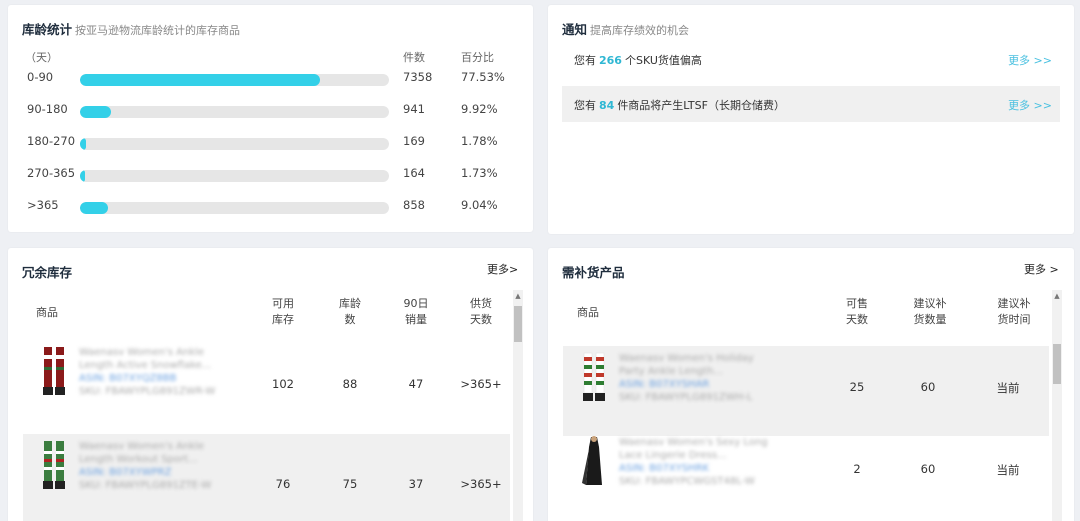 This screenshot has height=521, width=1080. Describe the element at coordinates (518, 405) in the screenshot. I see `excess-scrollbar: ▲` at that location.